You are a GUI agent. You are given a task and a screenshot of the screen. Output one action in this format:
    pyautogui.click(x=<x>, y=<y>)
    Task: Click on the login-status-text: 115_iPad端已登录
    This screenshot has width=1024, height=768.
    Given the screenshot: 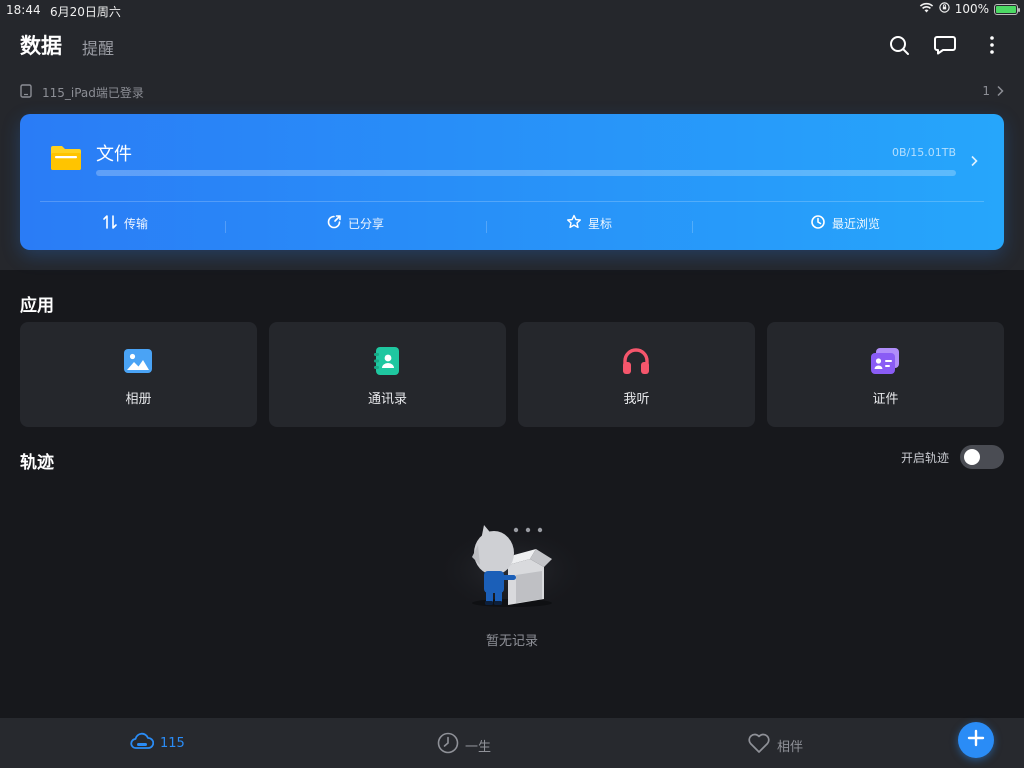 What is the action you would take?
    pyautogui.click(x=93, y=93)
    